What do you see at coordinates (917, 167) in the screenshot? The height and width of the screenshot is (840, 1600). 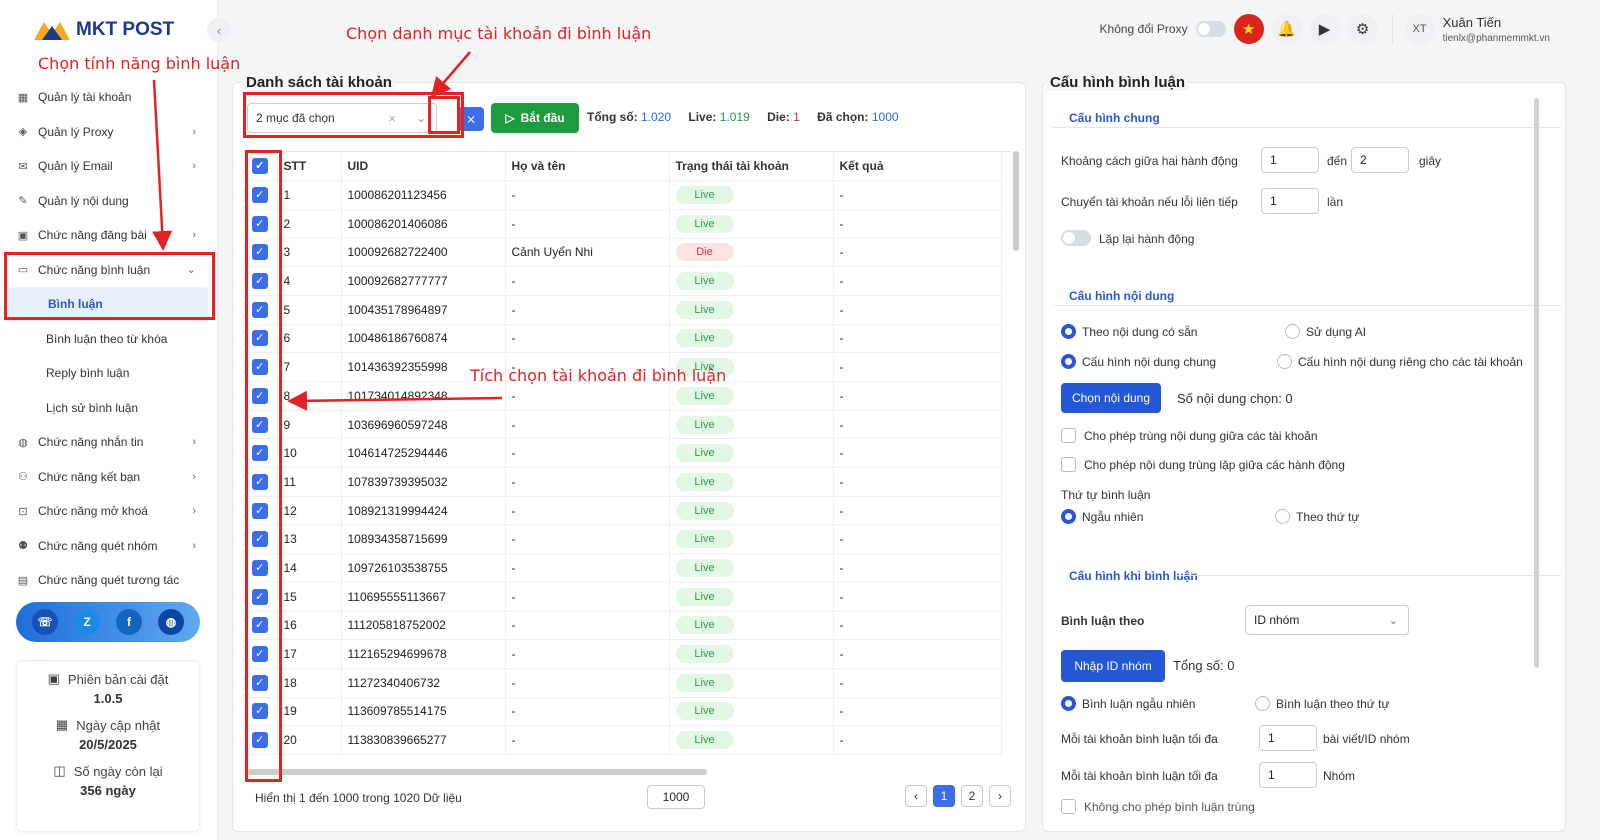 I see `column-header: Kết quả` at bounding box center [917, 167].